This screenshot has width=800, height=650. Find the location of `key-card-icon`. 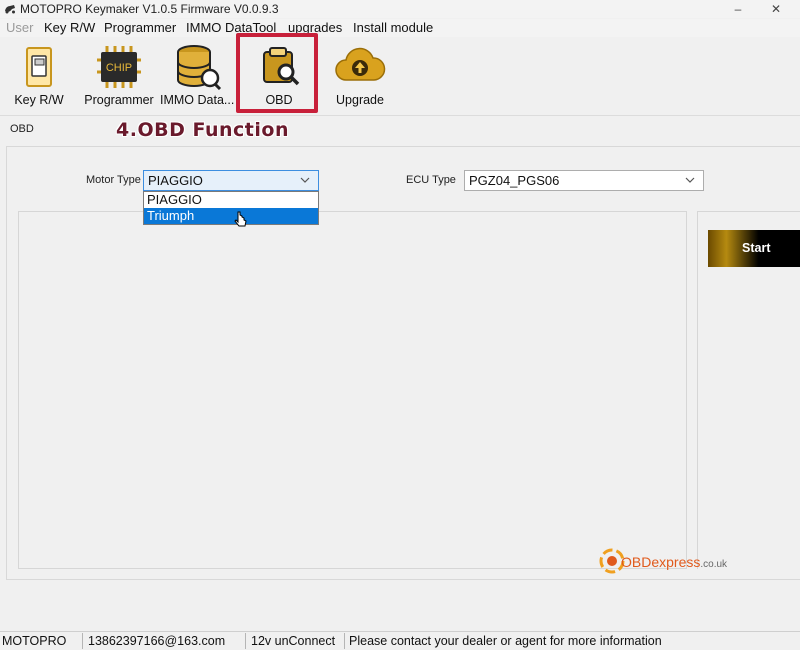

key-card-icon is located at coordinates (39, 67).